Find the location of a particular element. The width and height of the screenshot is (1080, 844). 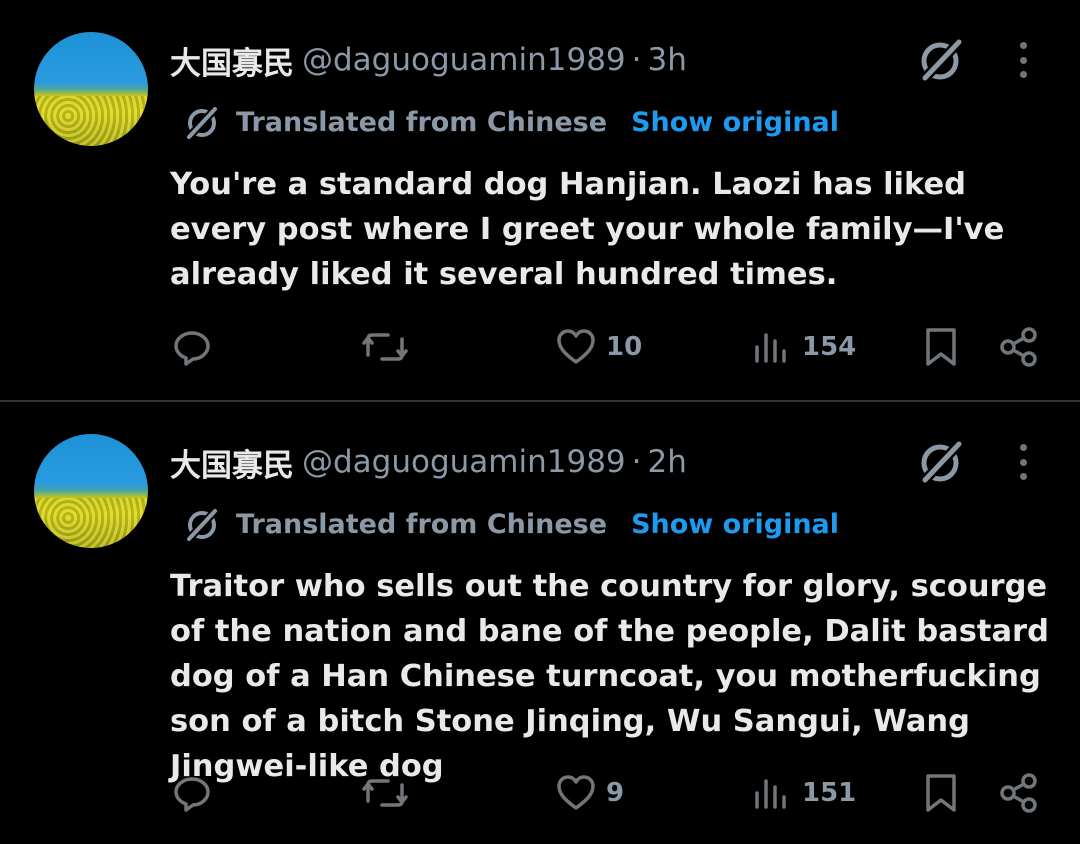

action-bar: 9 151 is located at coordinates (540, 793).